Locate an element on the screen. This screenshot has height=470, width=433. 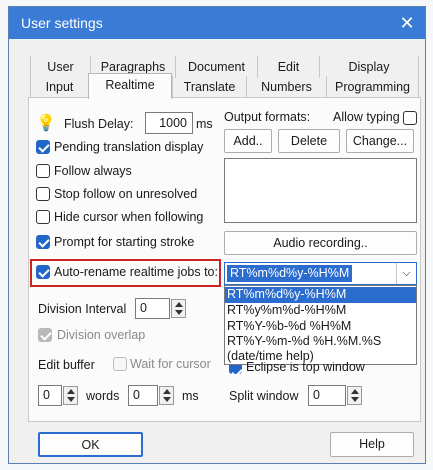
words-spinner is located at coordinates (70, 395).